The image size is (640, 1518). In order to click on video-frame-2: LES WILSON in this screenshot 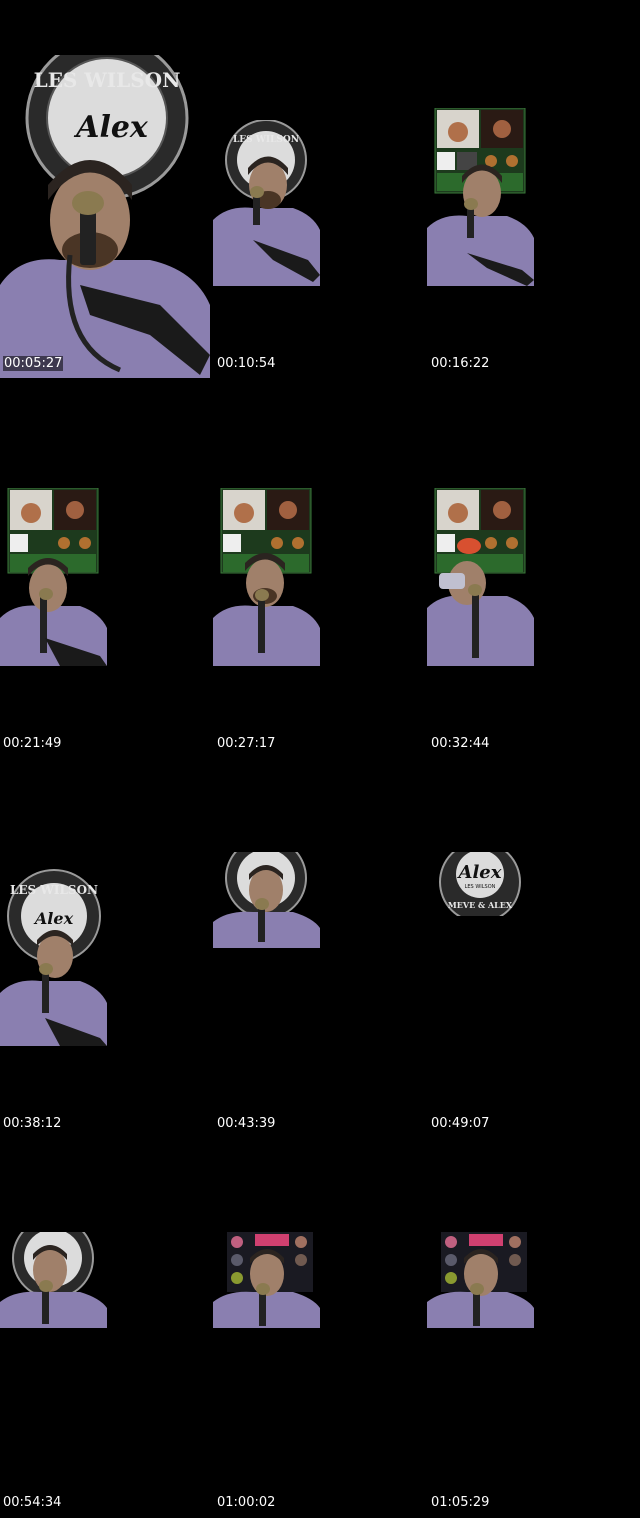, I will do `click(266, 203)`.